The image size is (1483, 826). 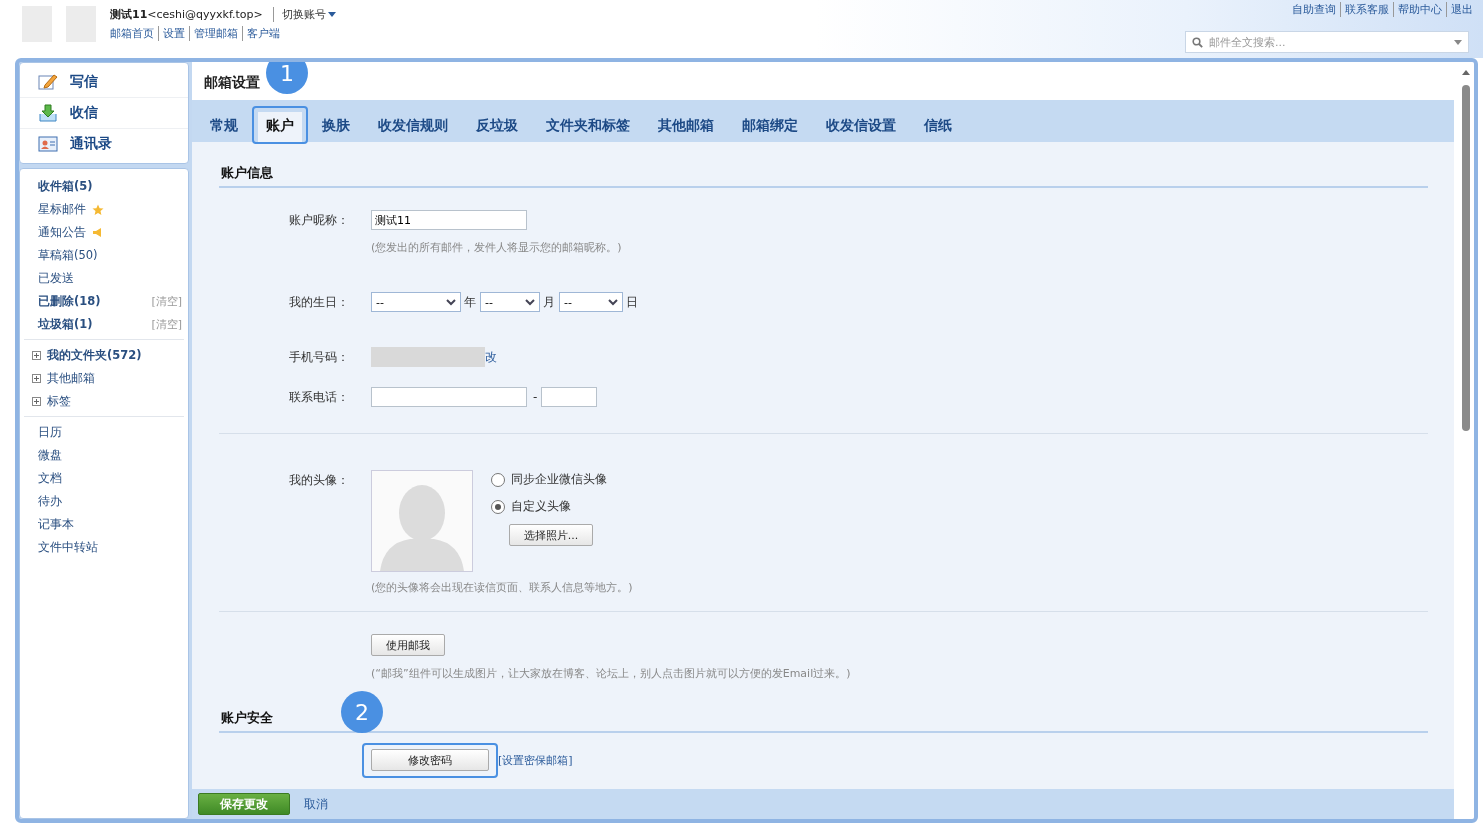 What do you see at coordinates (104, 82) in the screenshot?
I see `quick-action-link: 写信` at bounding box center [104, 82].